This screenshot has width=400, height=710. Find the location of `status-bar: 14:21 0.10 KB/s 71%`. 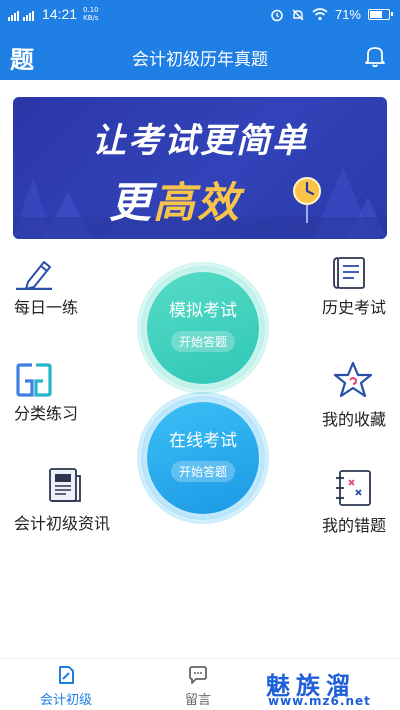

status-bar: 14:21 0.10 KB/s 71% is located at coordinates (200, 16).